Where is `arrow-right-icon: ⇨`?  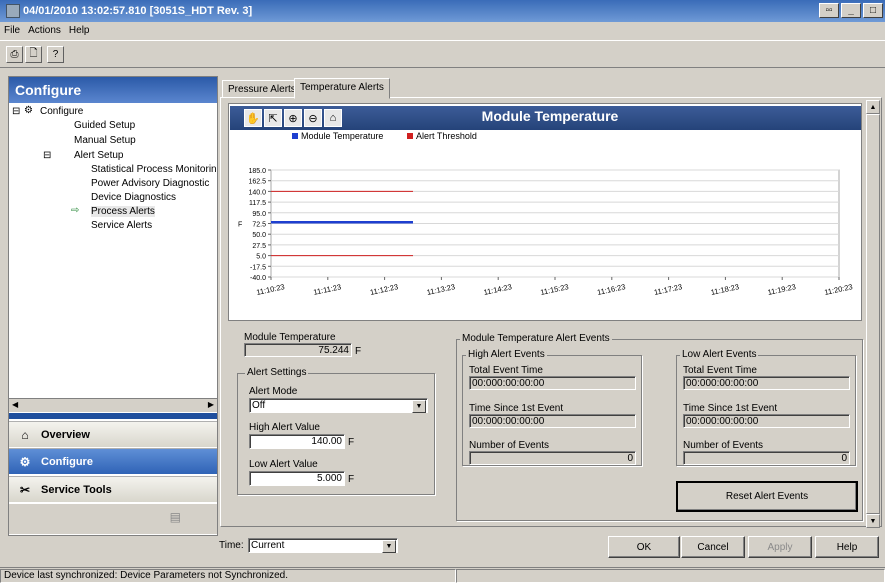 arrow-right-icon: ⇨ is located at coordinates (75, 210).